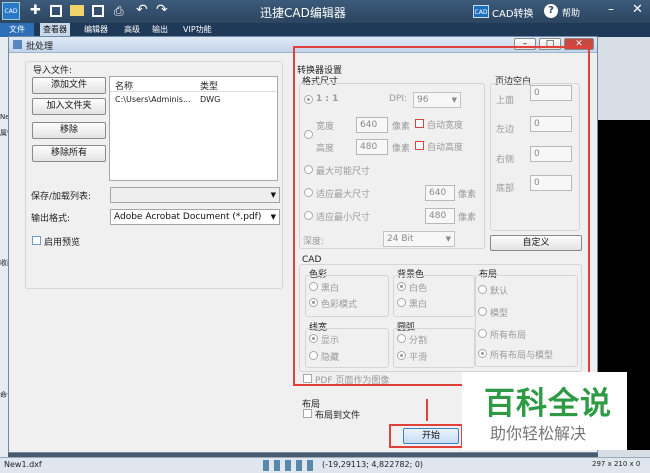 This screenshot has height=473, width=650. What do you see at coordinates (440, 216) in the screenshot?
I see `fit-min-input: 480` at bounding box center [440, 216].